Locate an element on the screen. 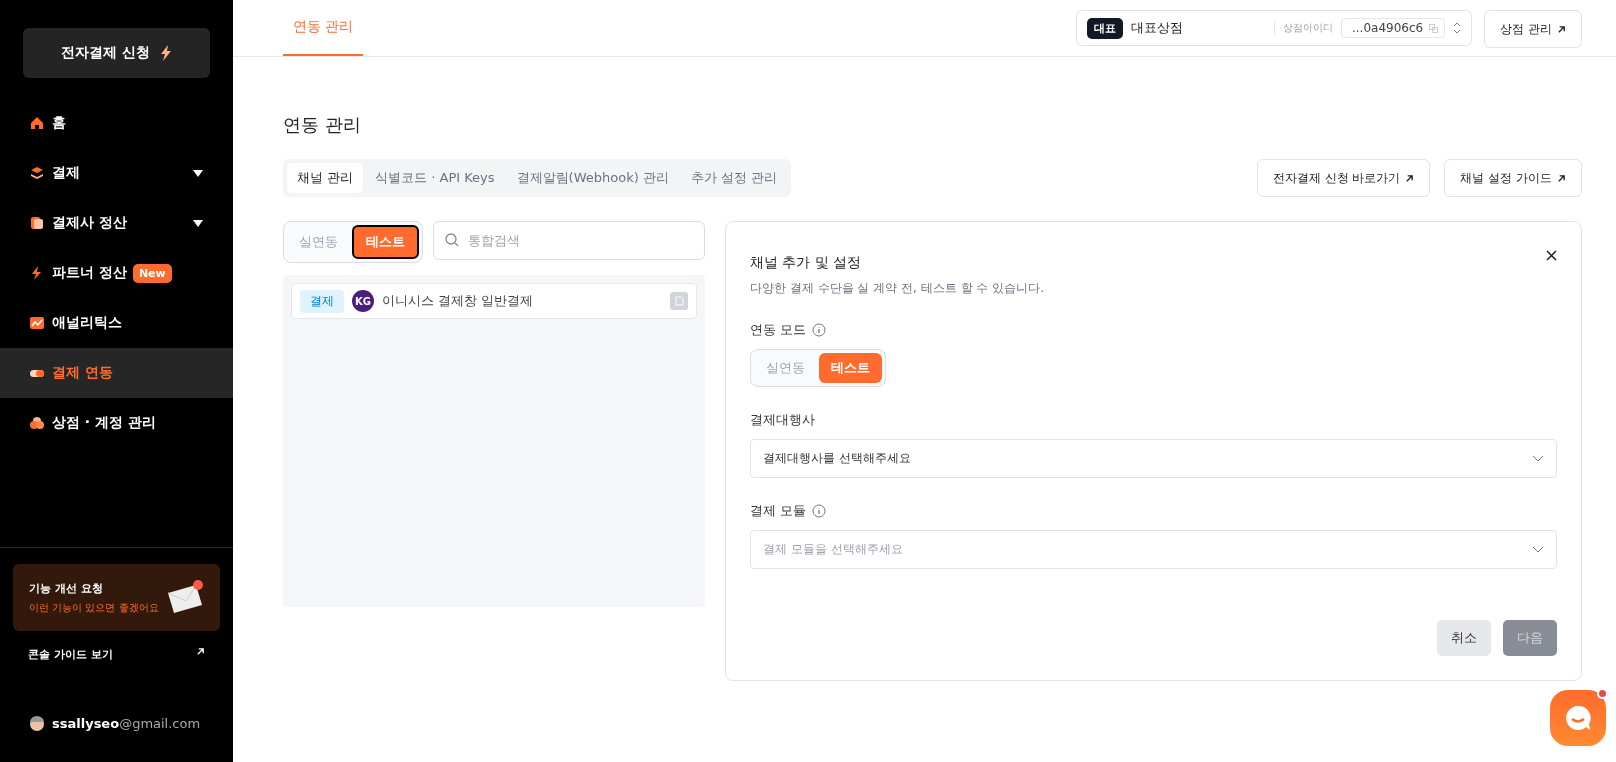 This screenshot has width=1616, height=762. pg-select: 결제대행사를 선택해주세요 is located at coordinates (1153, 458).